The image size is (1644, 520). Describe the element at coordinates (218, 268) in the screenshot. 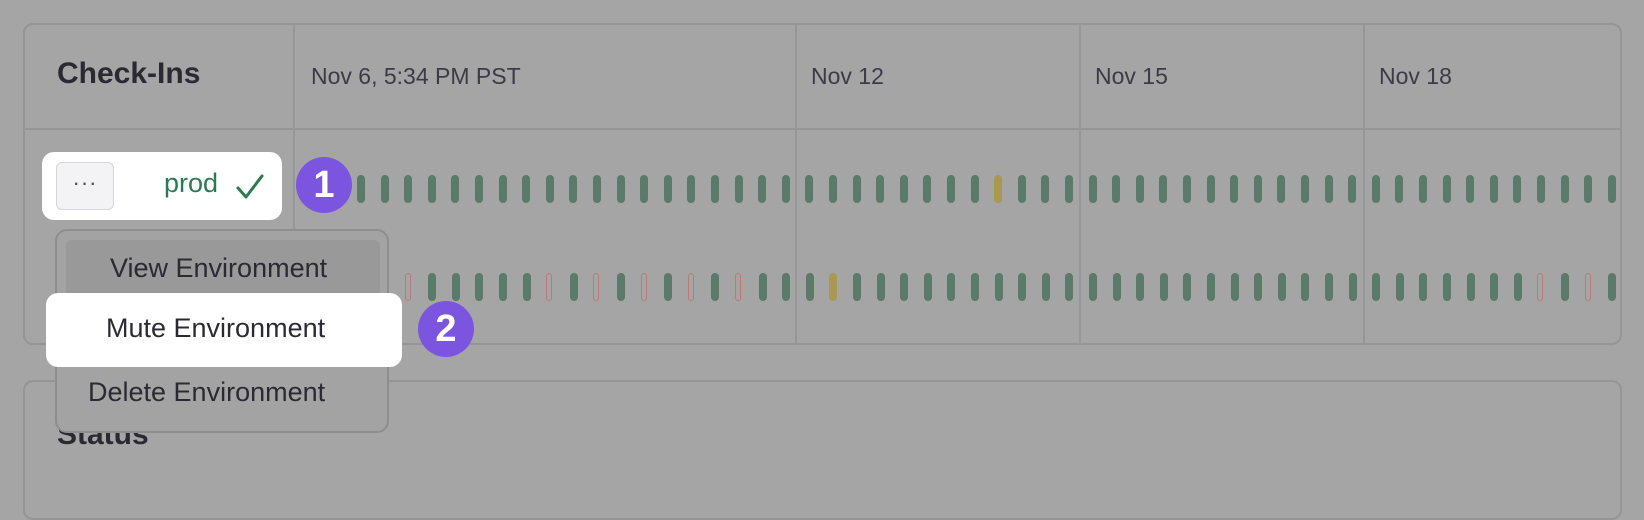

I see `menu-item-view-environment: View Environment` at that location.